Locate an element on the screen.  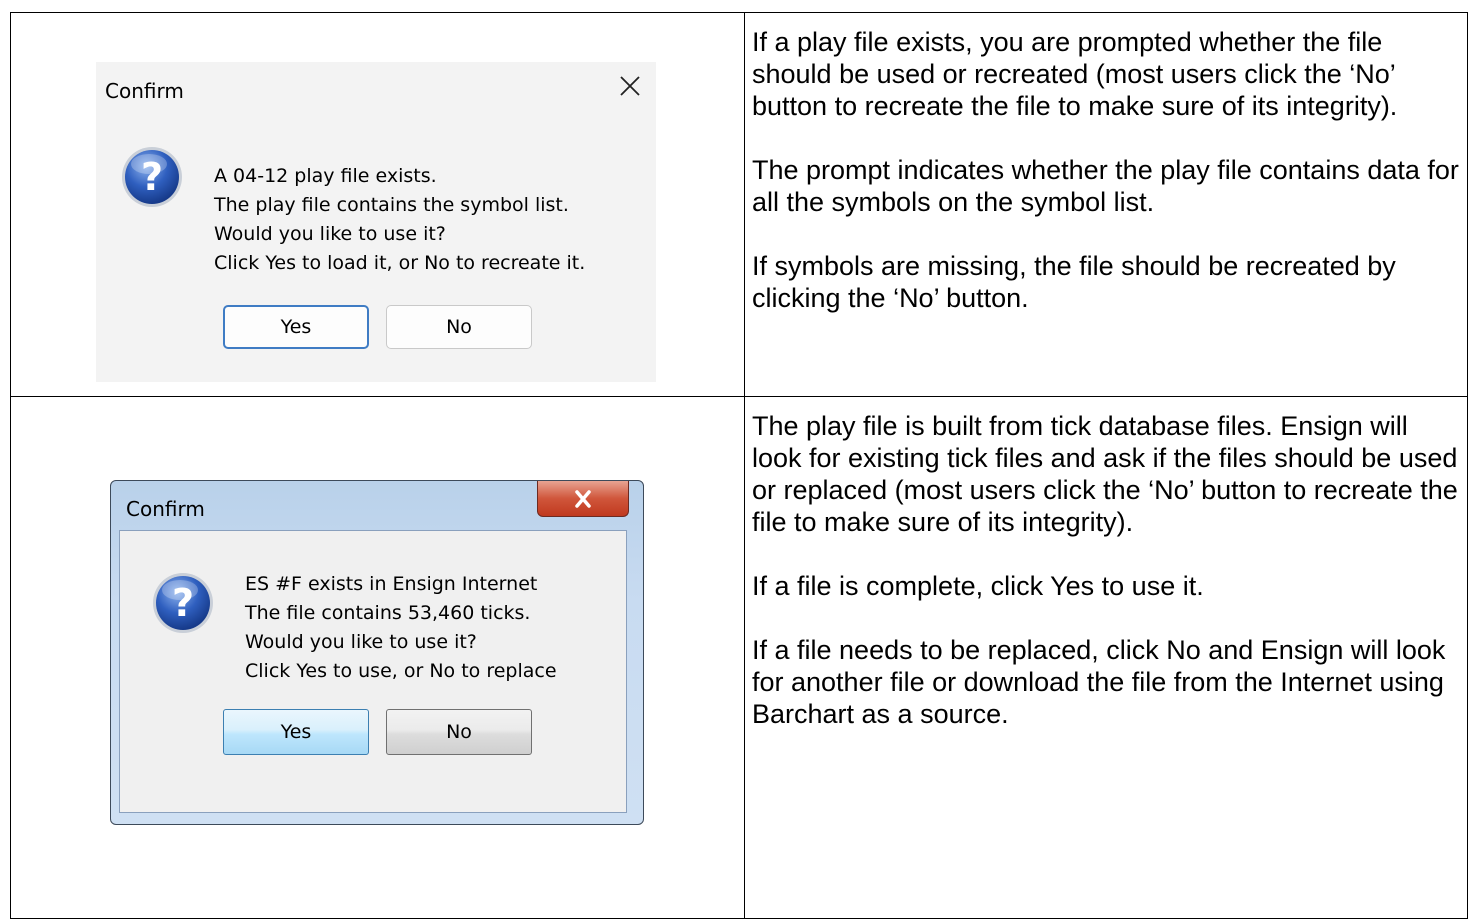
message-line: The file contains 53,460 ticks. is located at coordinates (388, 613).